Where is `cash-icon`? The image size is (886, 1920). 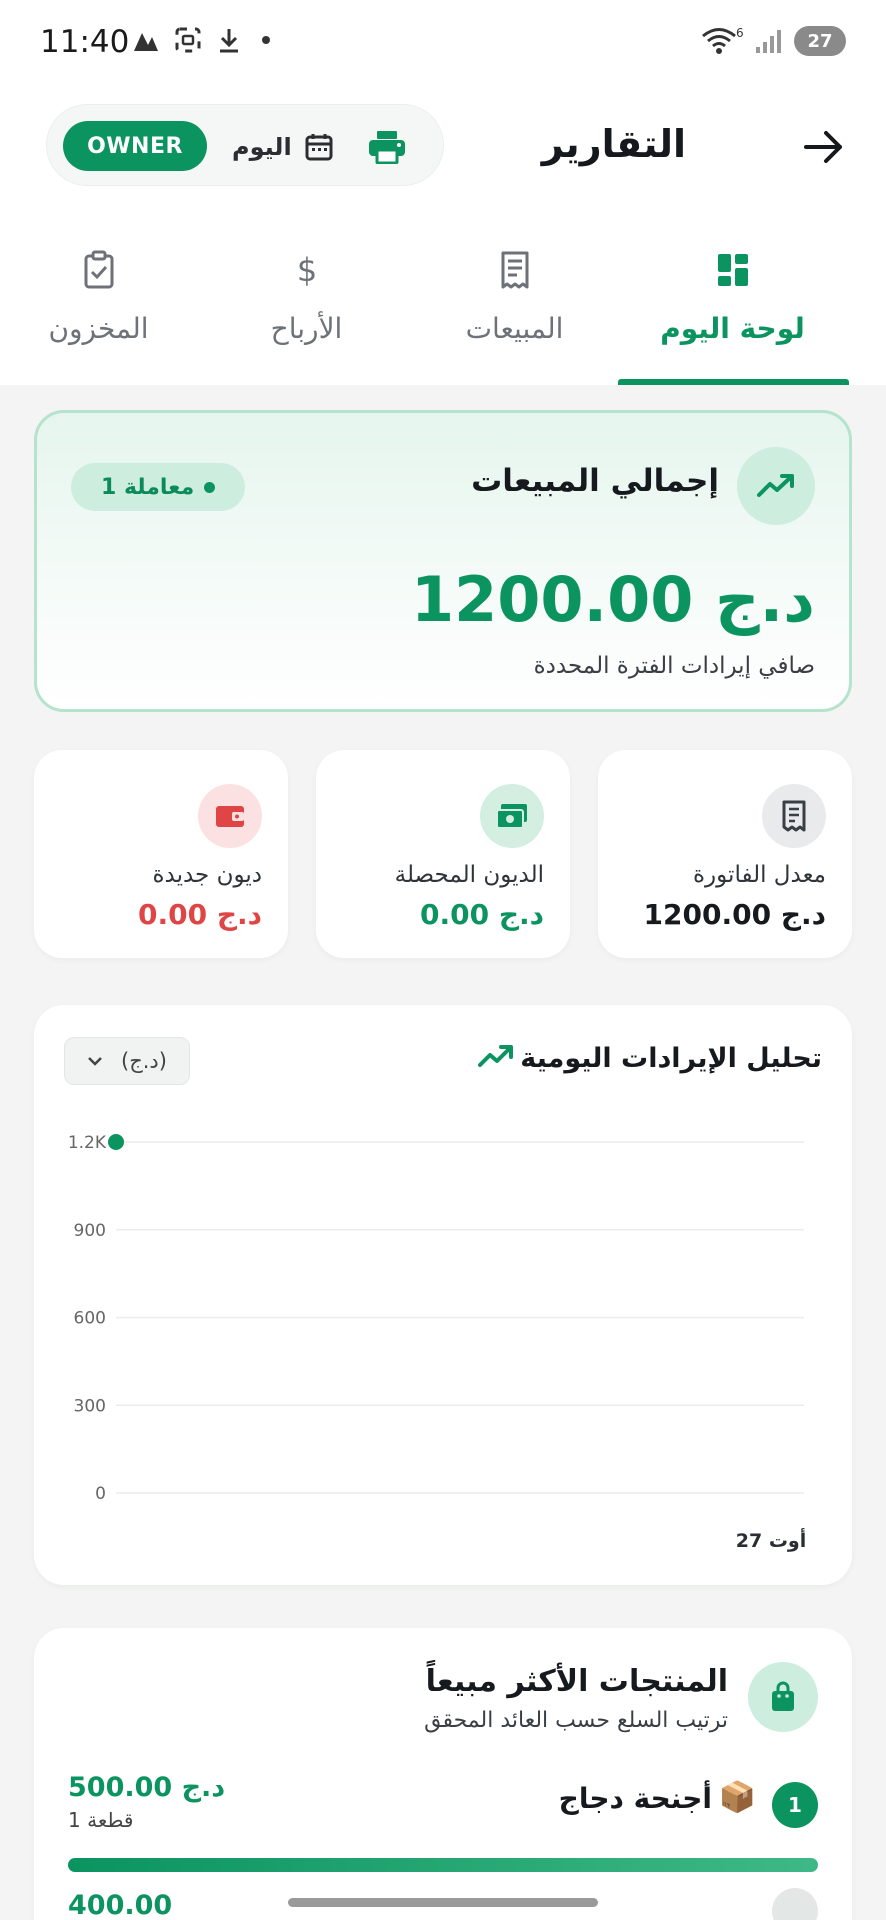 cash-icon is located at coordinates (512, 816).